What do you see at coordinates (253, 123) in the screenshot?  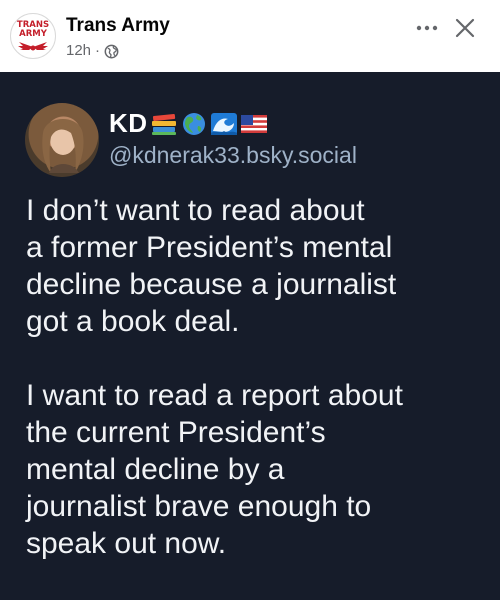 I see `us-flag-emoji-icon` at bounding box center [253, 123].